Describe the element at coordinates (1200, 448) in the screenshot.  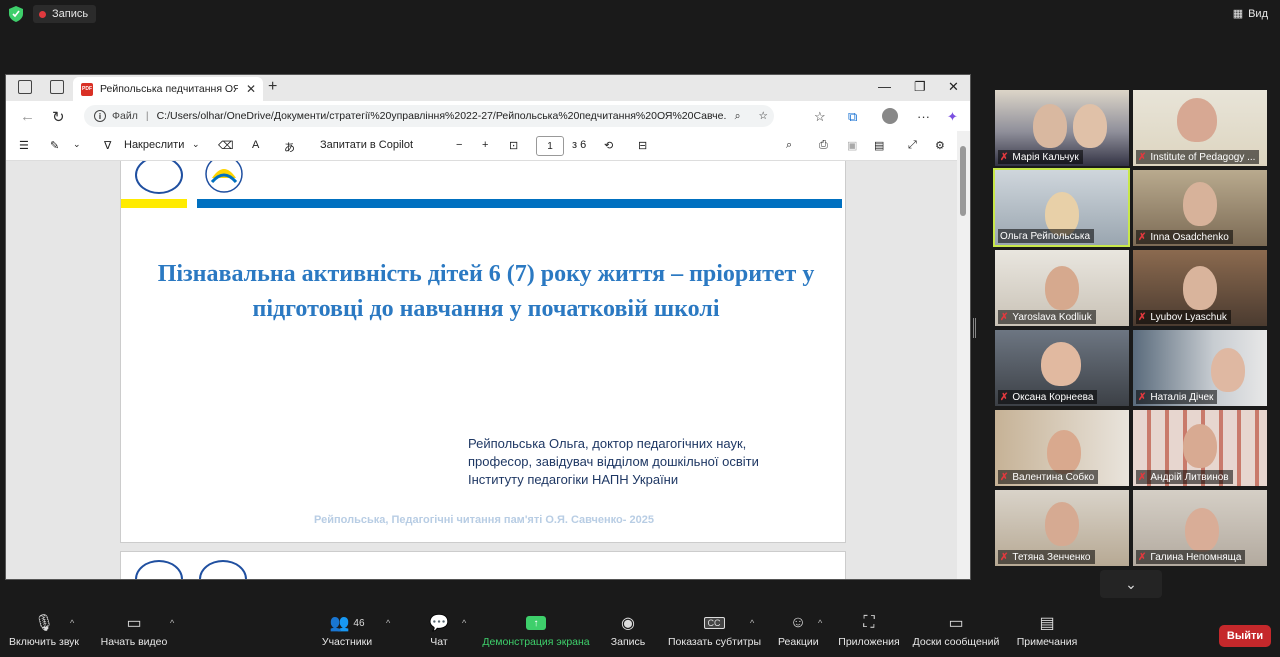
I see `participant-tile: ✗ Андрій Литвинов` at that location.